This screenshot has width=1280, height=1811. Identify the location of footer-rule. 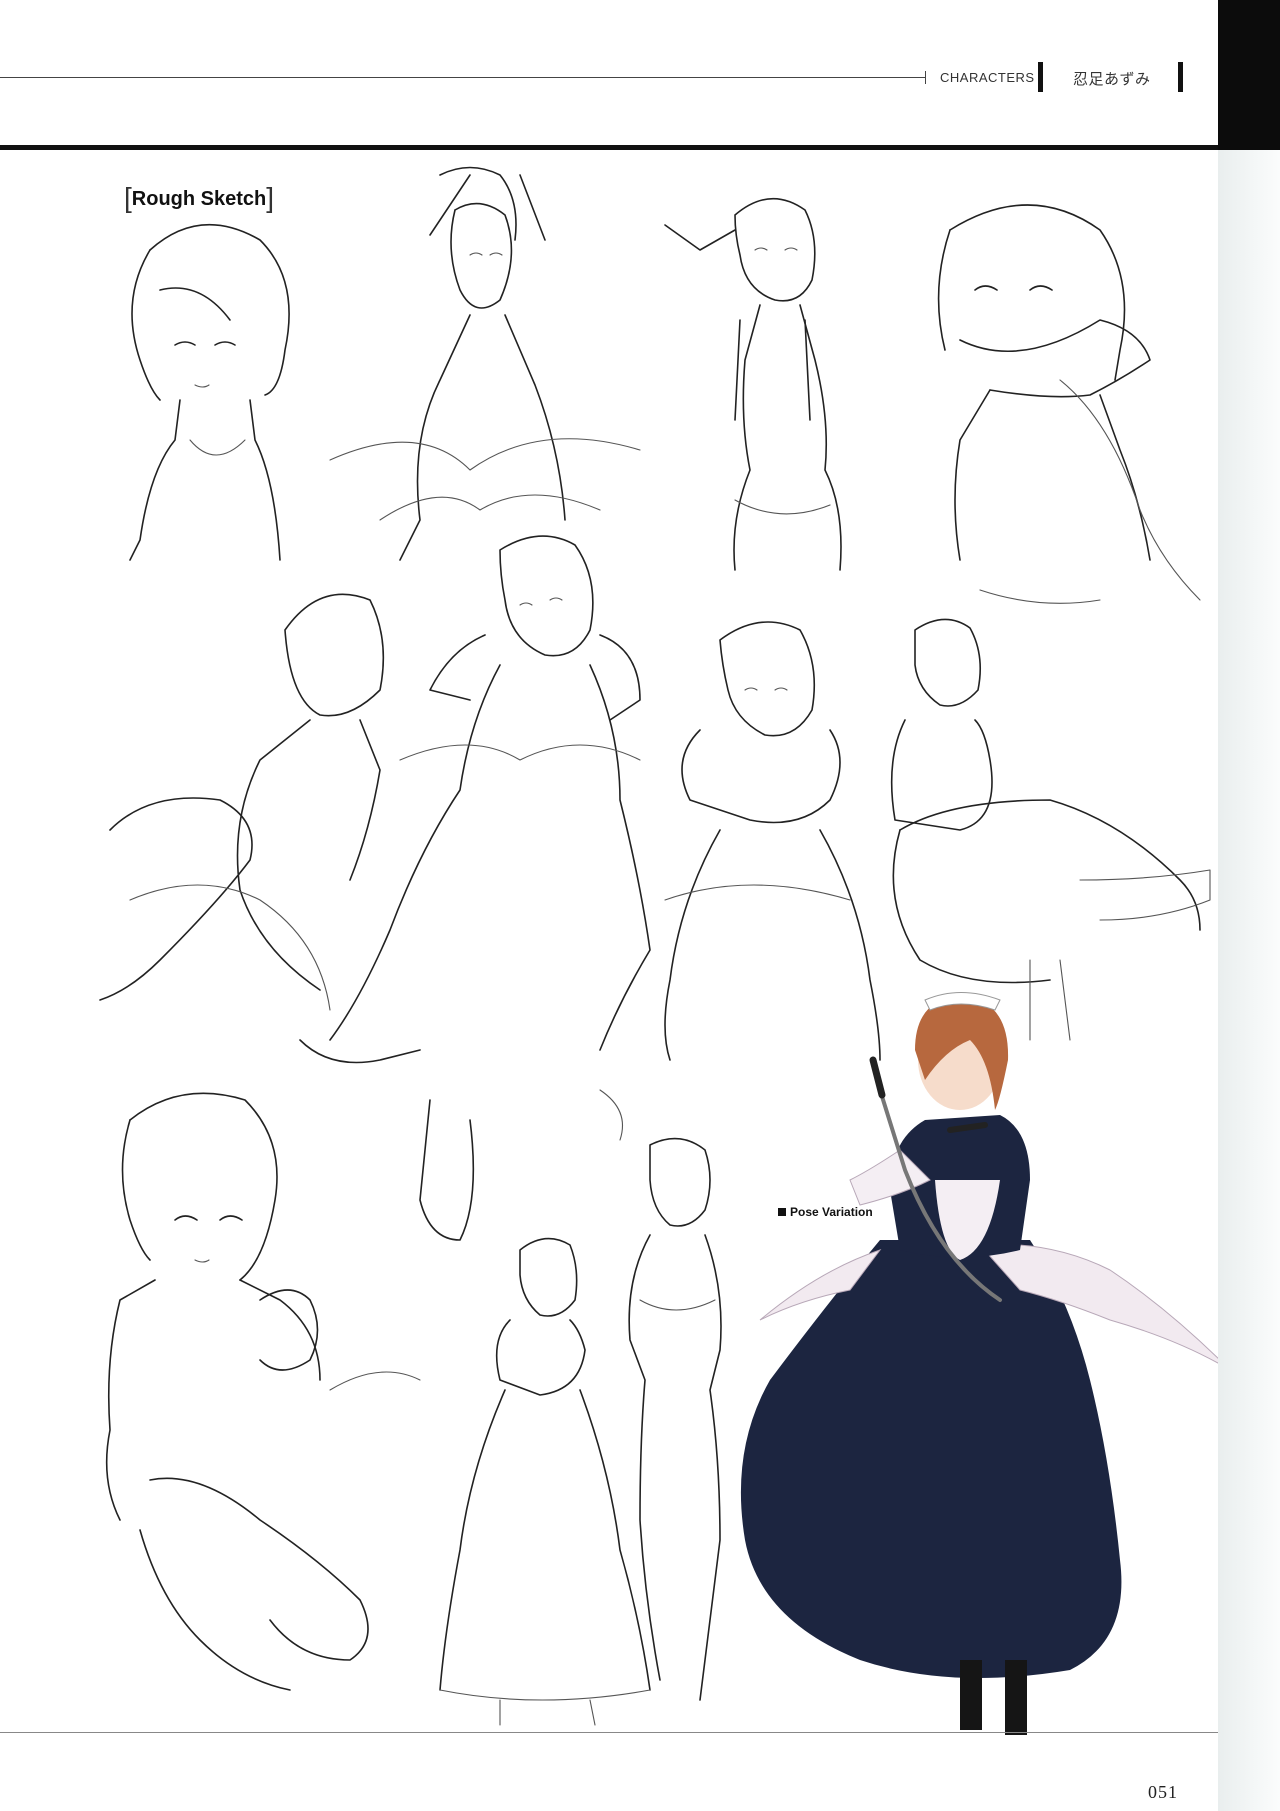
(609, 1732).